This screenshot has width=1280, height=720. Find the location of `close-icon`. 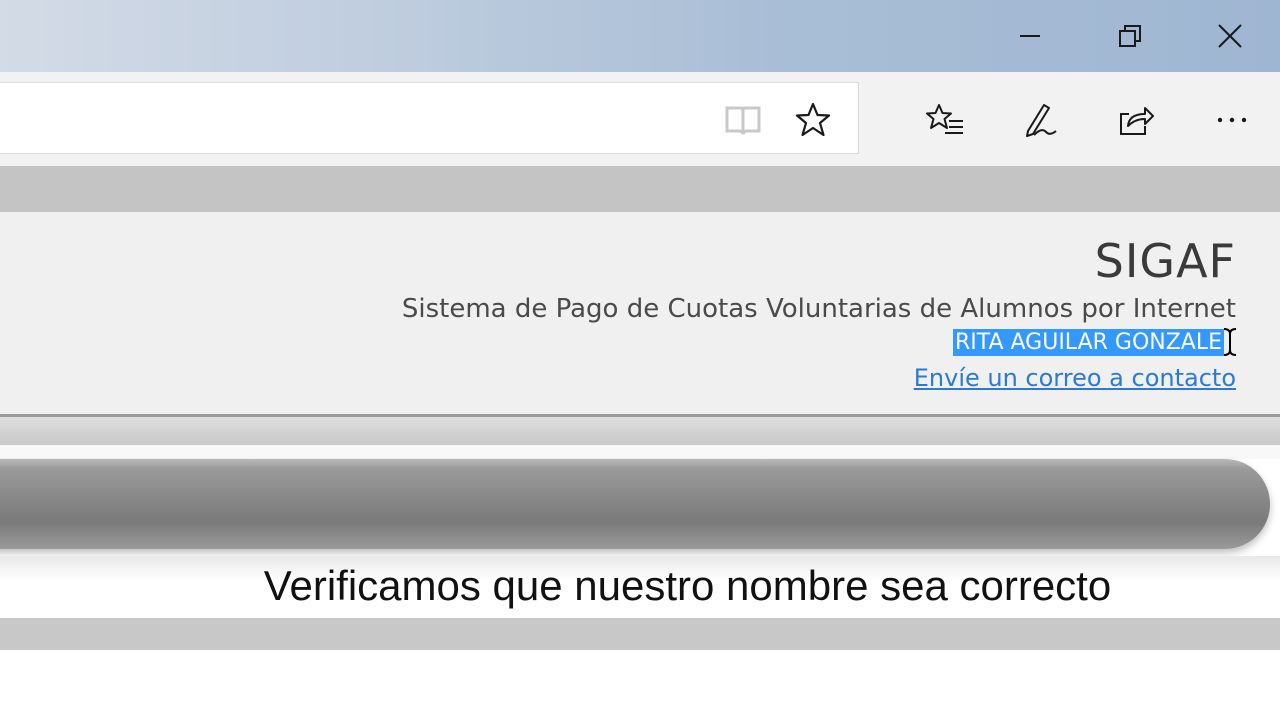

close-icon is located at coordinates (1230, 36).